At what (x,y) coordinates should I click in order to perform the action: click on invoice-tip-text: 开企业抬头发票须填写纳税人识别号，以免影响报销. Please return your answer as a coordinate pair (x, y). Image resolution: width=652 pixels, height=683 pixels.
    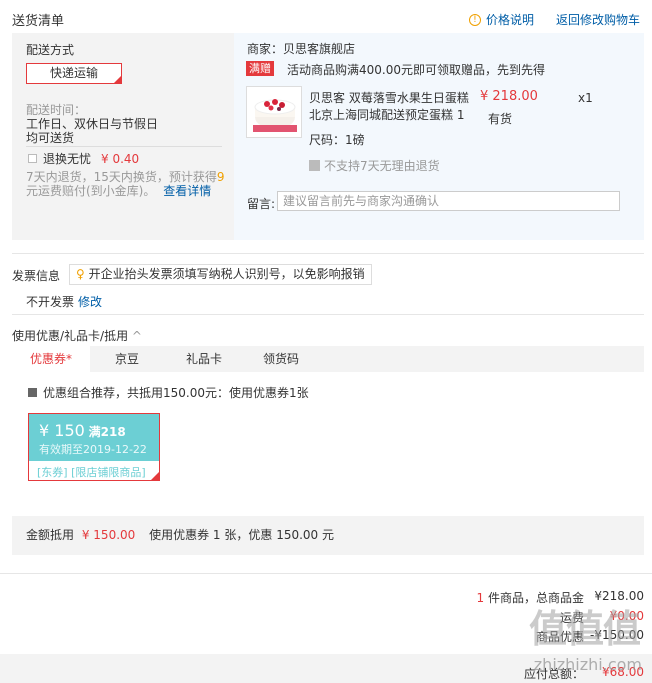
    Looking at the image, I should click on (226, 274).